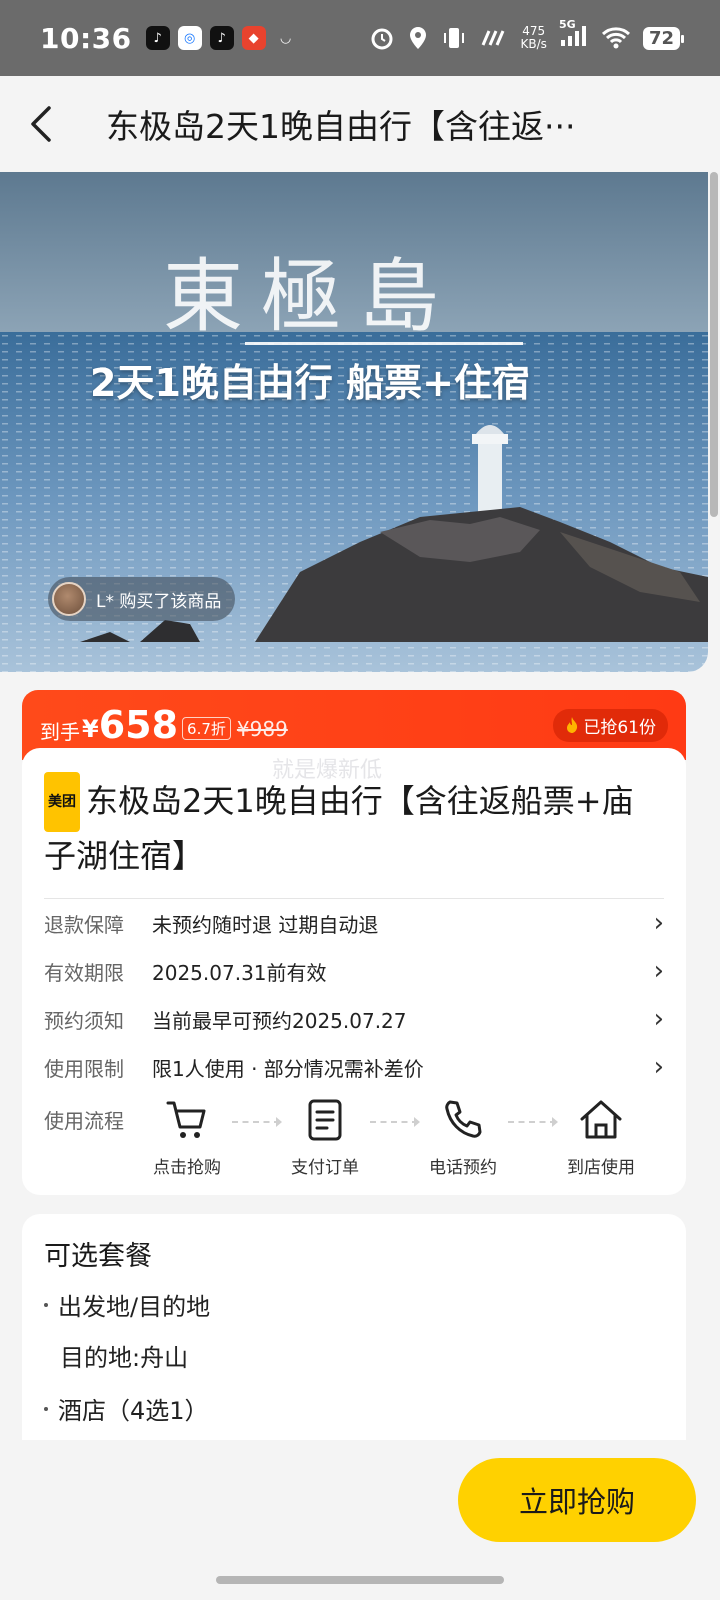 This screenshot has height=1600, width=720. I want to click on step-visit: 到店使用, so click(601, 1137).